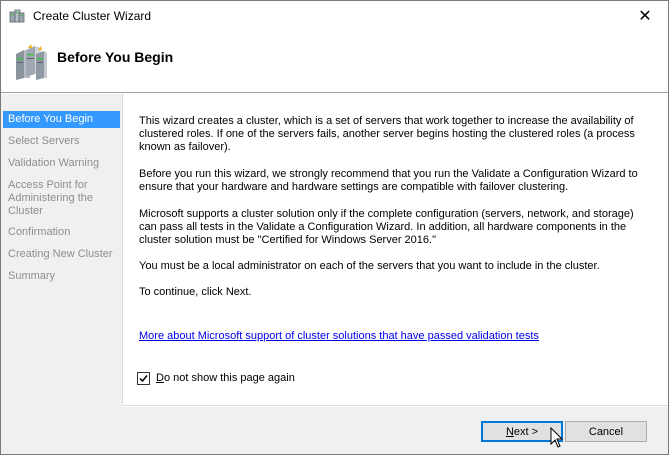  What do you see at coordinates (606, 431) in the screenshot?
I see `cancel-button: Cancel` at bounding box center [606, 431].